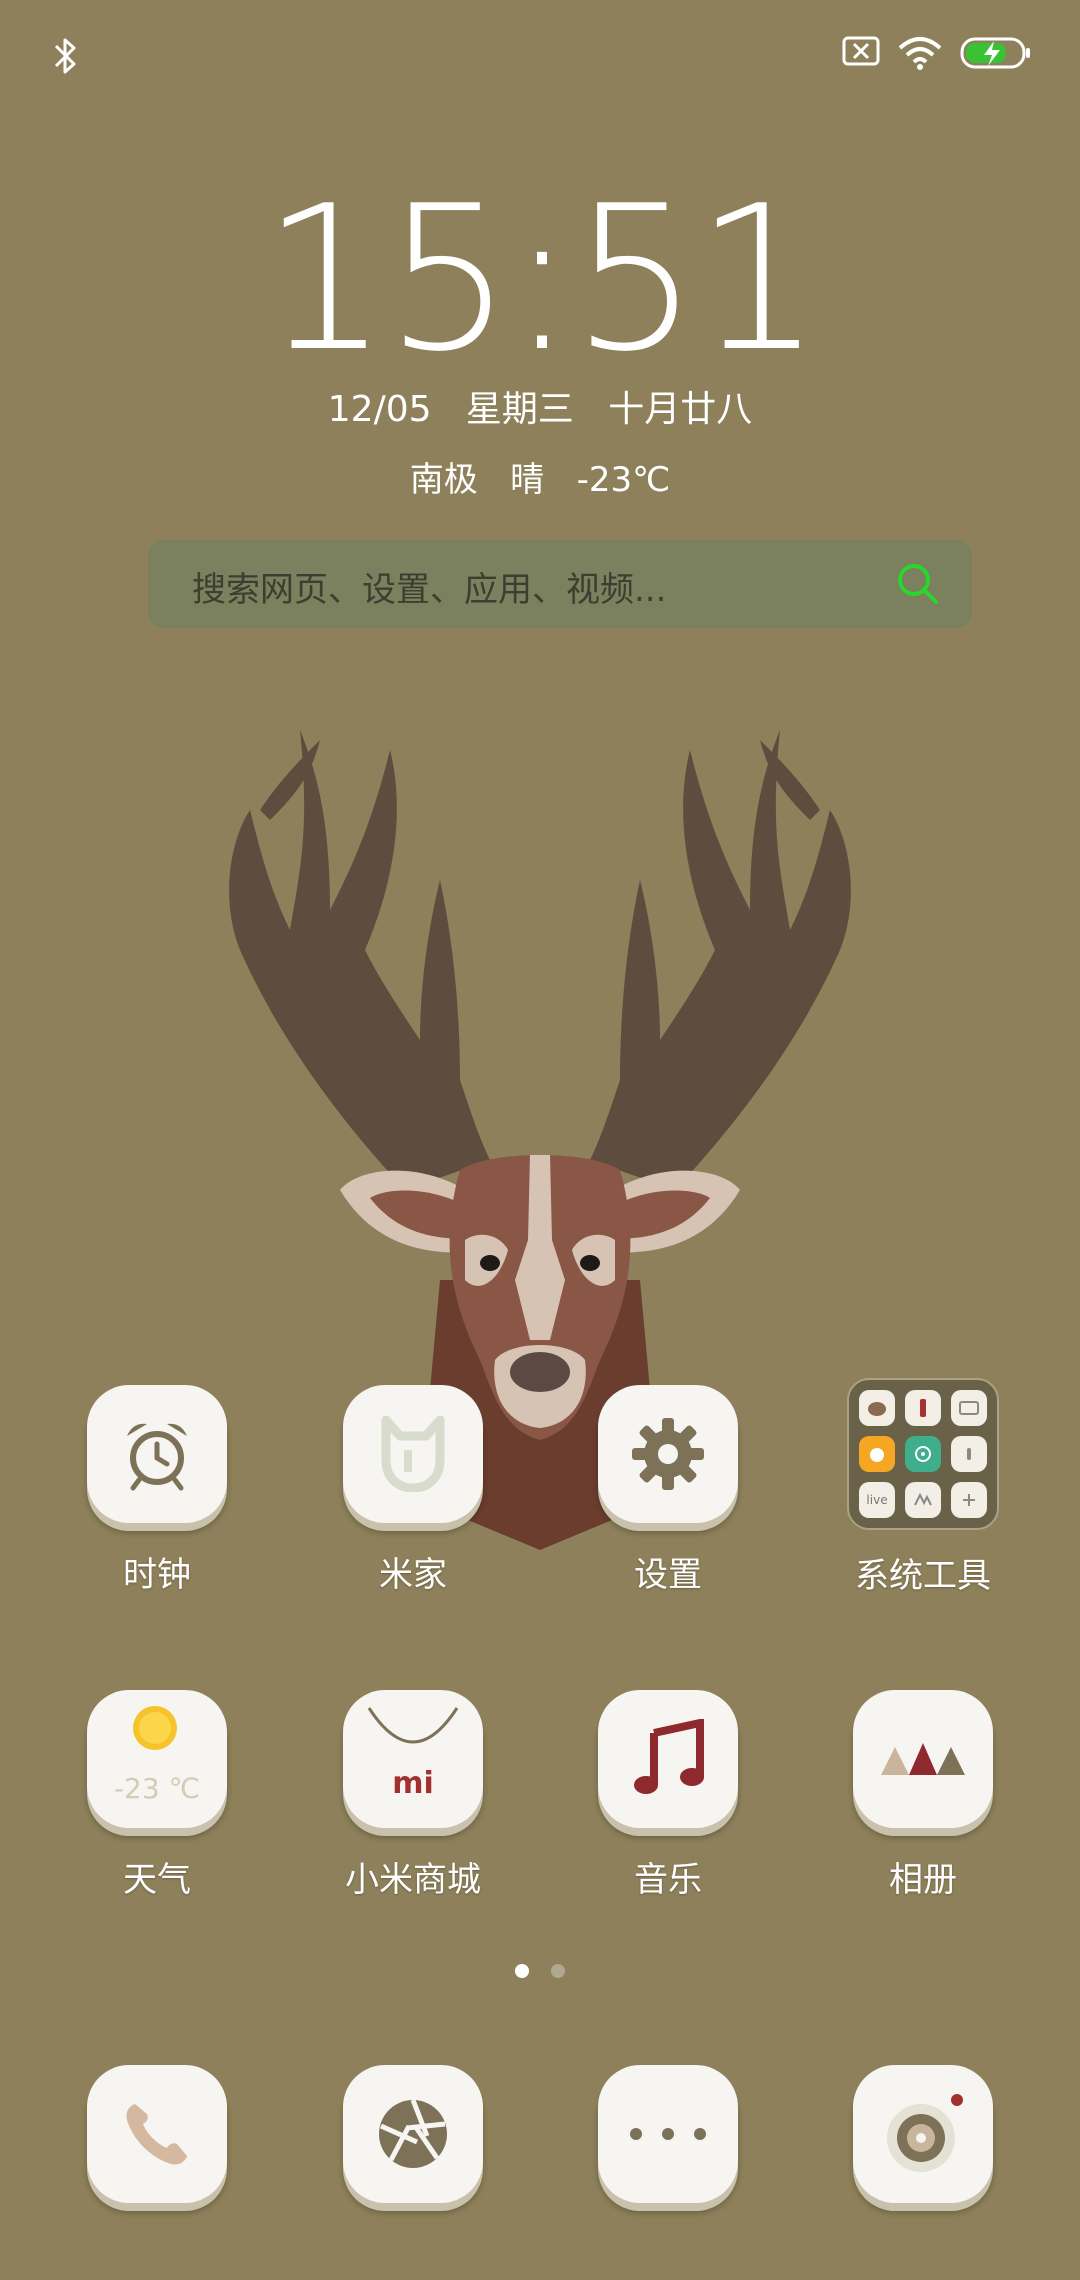 This screenshot has width=1080, height=2280. I want to click on aperture-tile, so click(413, 2134).